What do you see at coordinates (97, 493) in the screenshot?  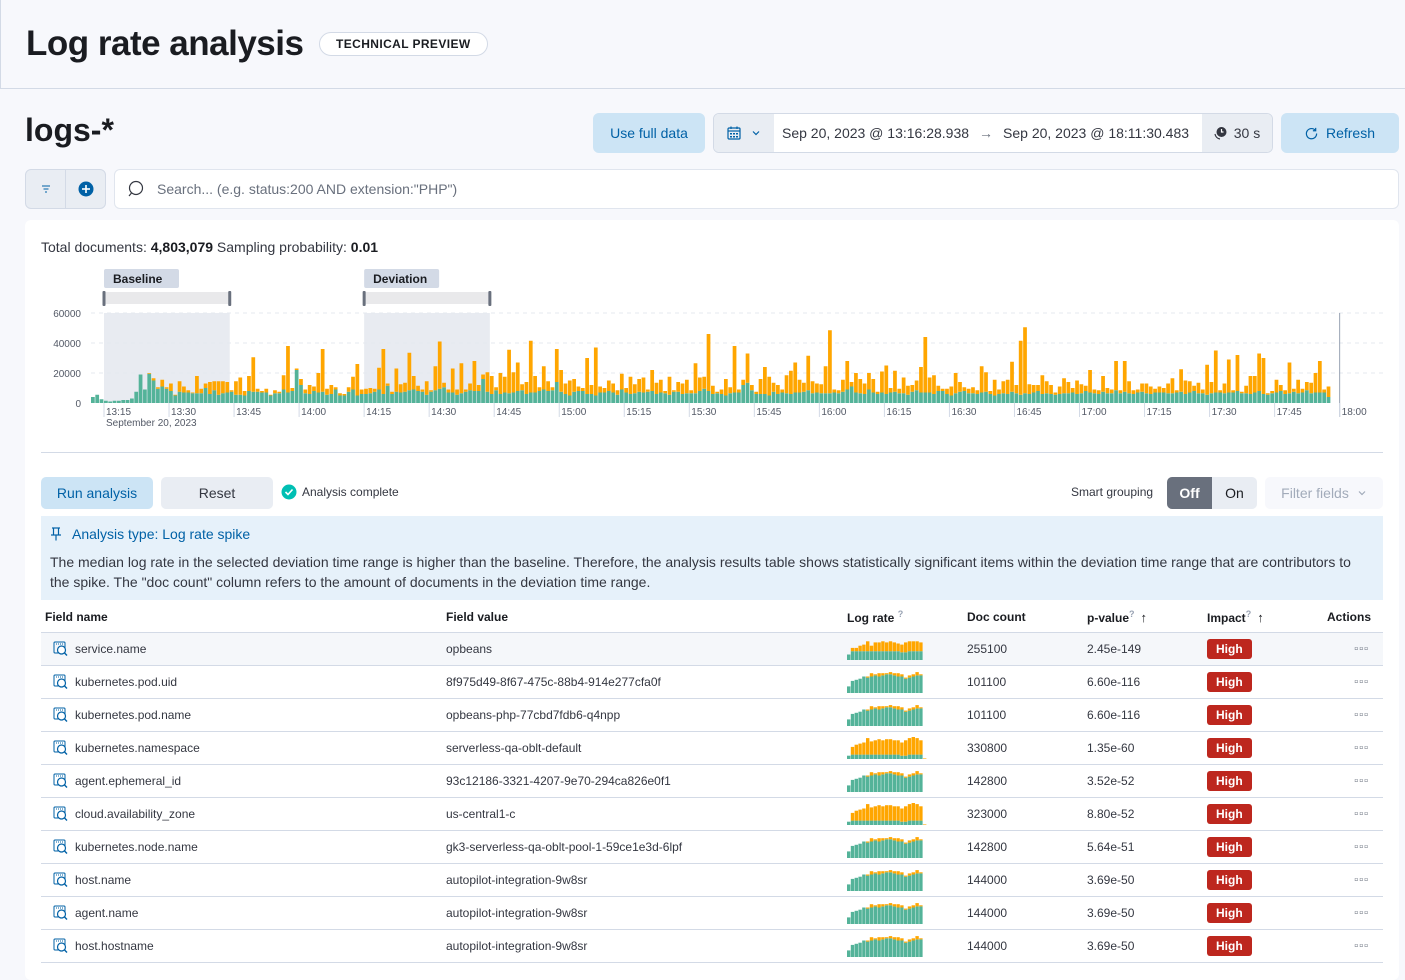 I see `run-analysis-button: Run analysis` at bounding box center [97, 493].